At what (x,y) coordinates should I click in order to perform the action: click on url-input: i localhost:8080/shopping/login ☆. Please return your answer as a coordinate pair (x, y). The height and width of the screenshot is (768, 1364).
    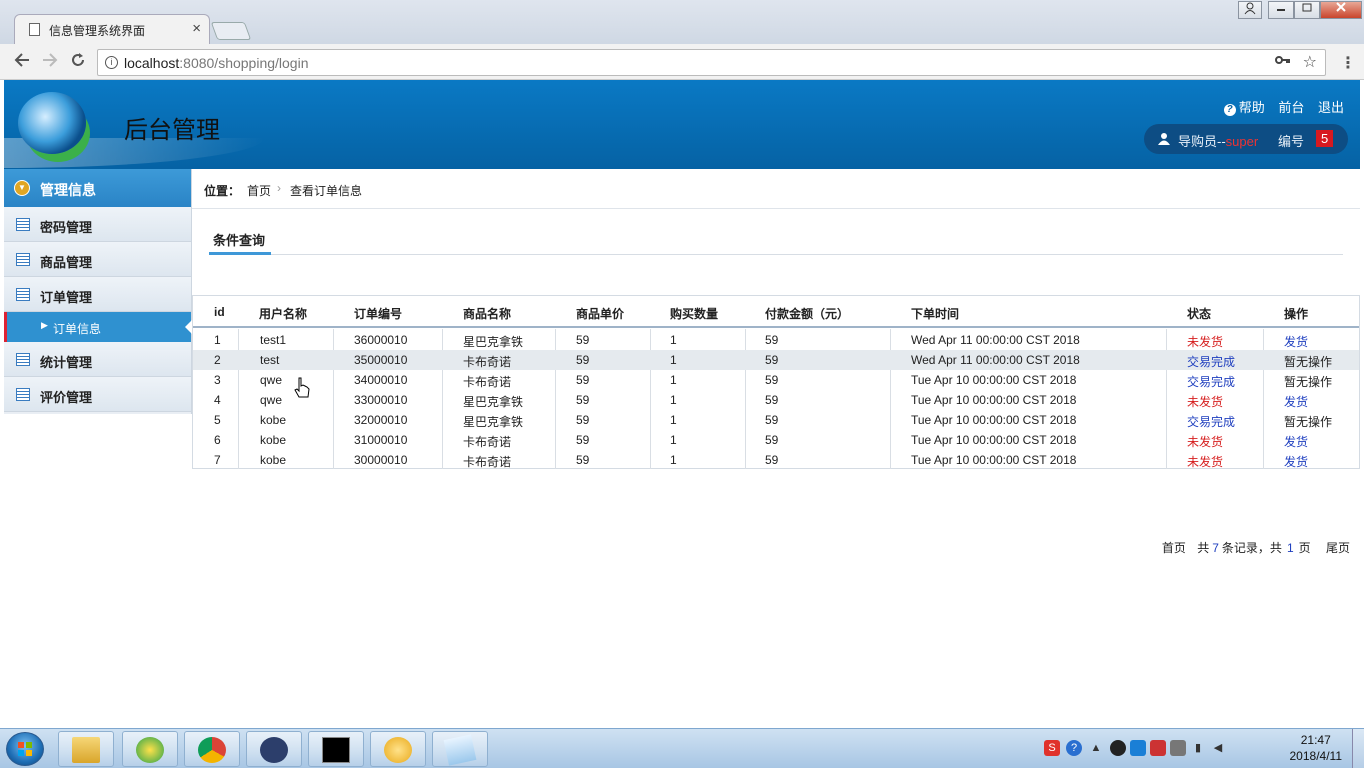
    Looking at the image, I should click on (711, 62).